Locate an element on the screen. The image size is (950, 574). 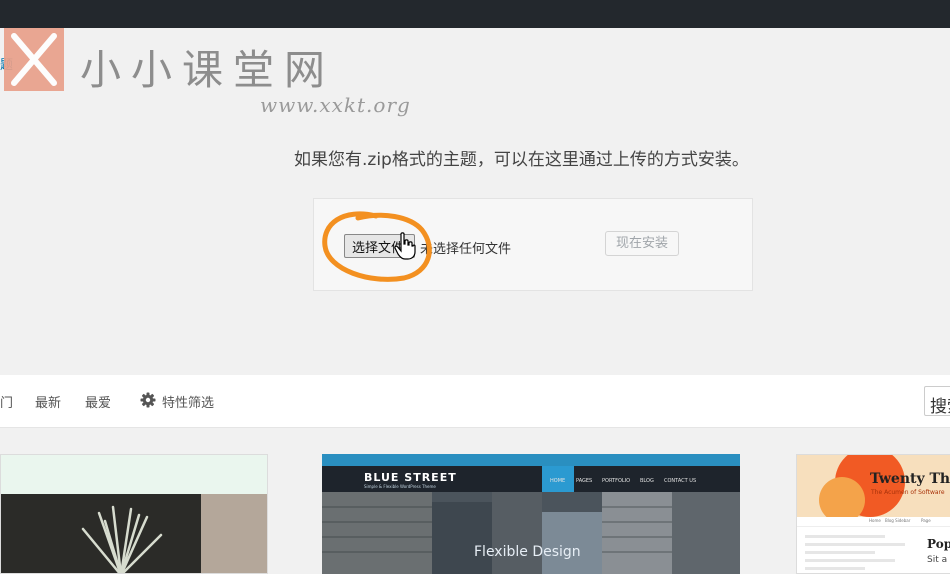
theme-preview-title: Twenty Th is located at coordinates (910, 479).